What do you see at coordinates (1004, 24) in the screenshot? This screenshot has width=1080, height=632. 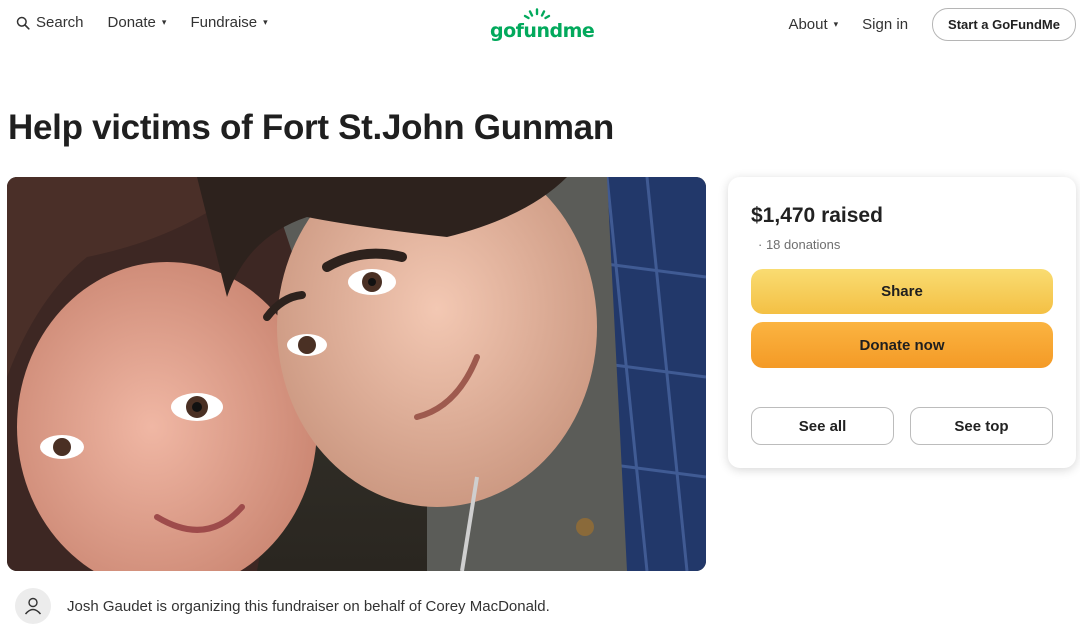 I see `start-gofundme-button: Start a GoFundMe` at bounding box center [1004, 24].